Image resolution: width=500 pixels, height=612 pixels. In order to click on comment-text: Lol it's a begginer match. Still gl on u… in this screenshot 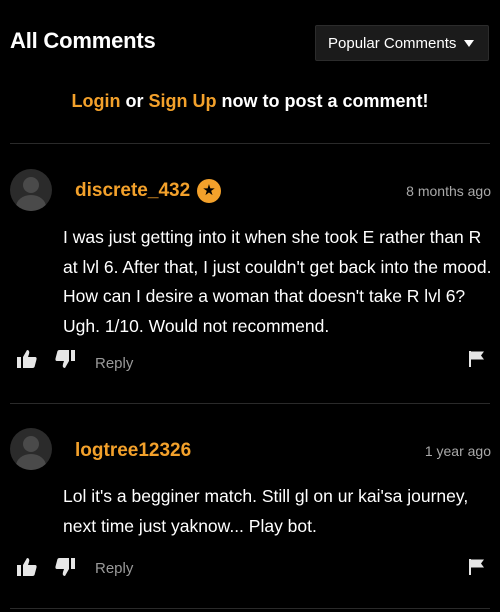, I will do `click(266, 511)`.